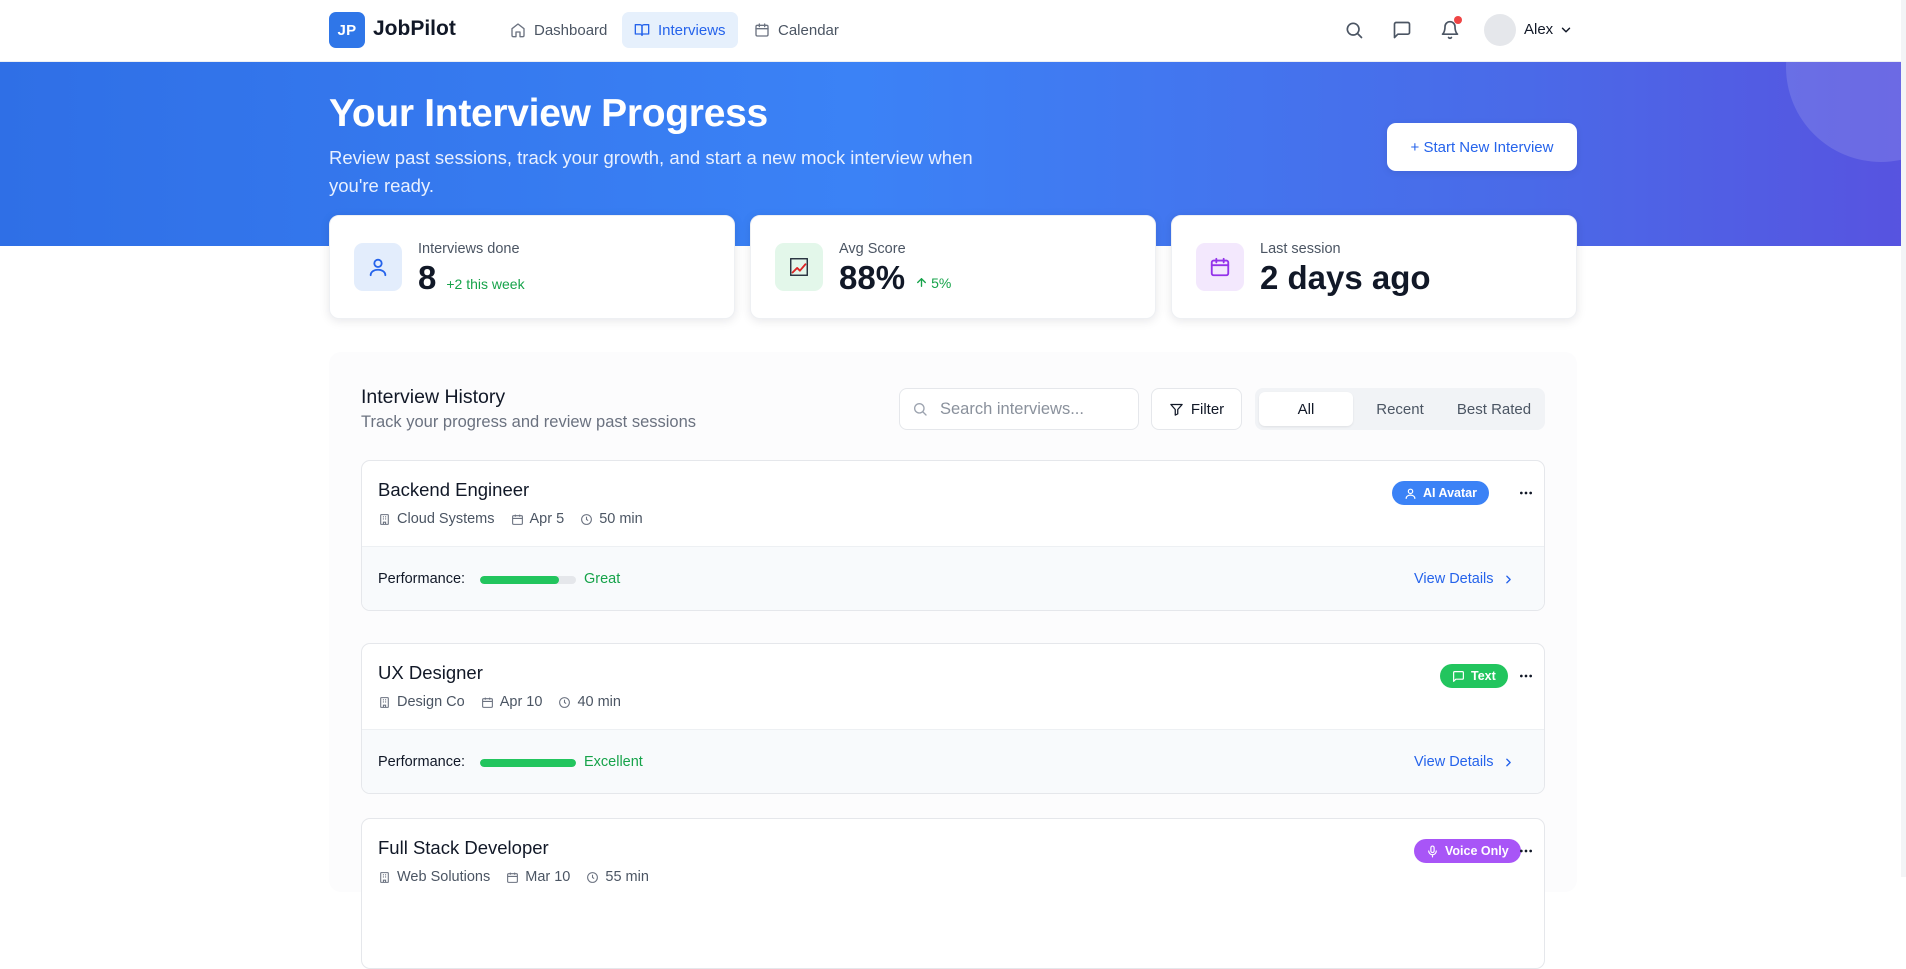  I want to click on date-meta: Apr 10, so click(511, 702).